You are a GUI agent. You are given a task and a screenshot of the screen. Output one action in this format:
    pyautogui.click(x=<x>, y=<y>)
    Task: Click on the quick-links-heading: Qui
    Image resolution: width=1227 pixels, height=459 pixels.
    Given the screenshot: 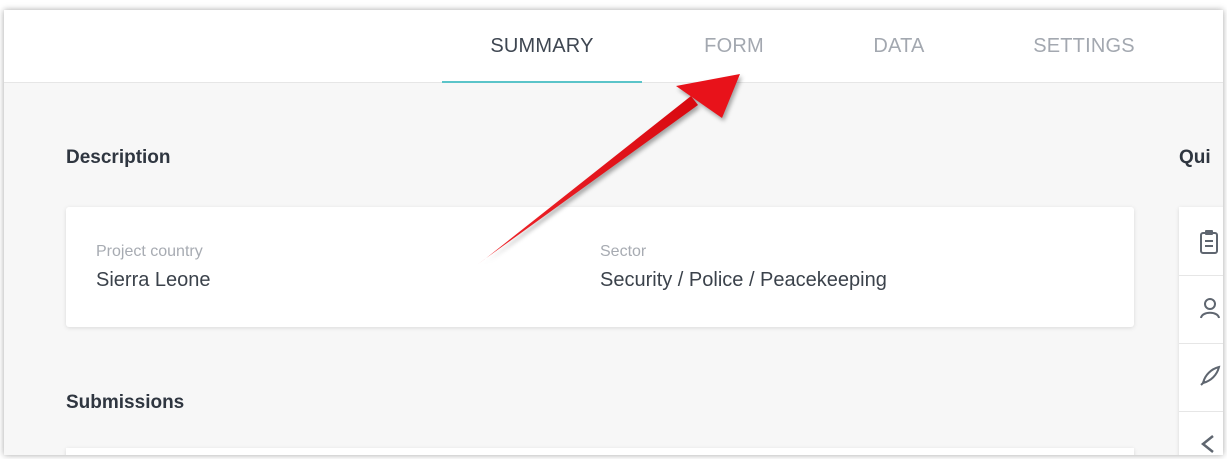 What is the action you would take?
    pyautogui.click(x=1195, y=157)
    